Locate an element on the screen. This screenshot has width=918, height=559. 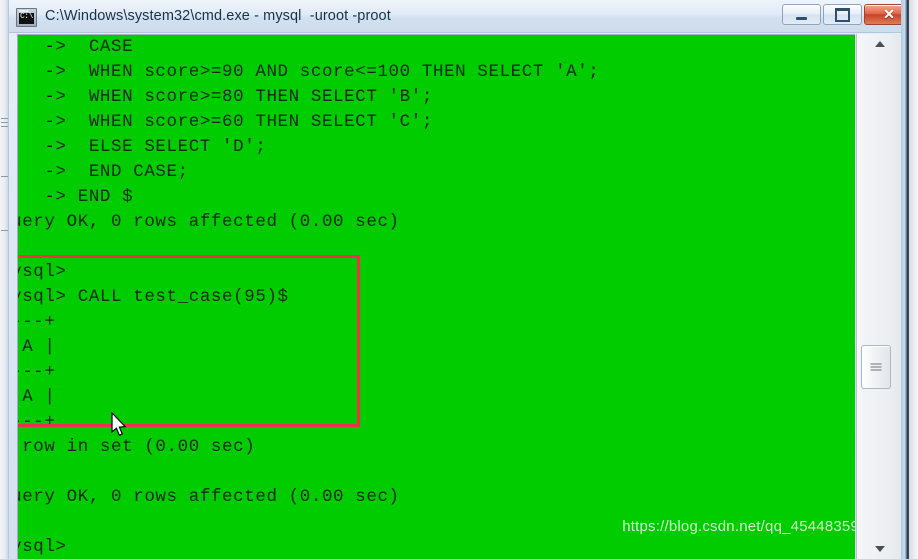
vertical-scrollbar is located at coordinates (879, 296).